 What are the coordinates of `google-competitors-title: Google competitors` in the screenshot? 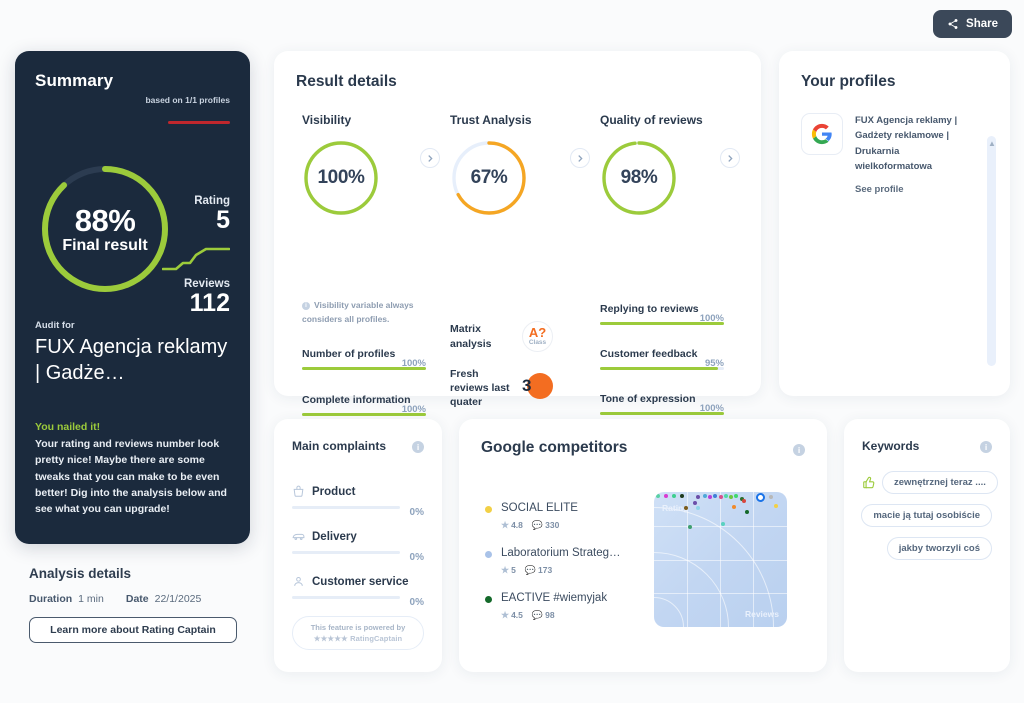 It's located at (554, 447).